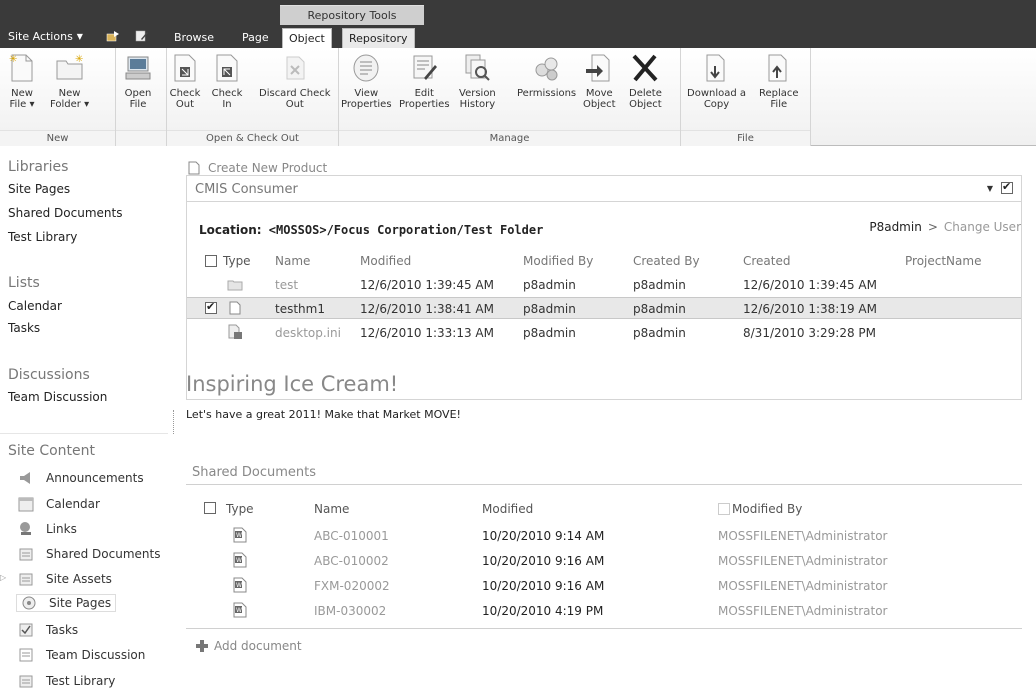  Describe the element at coordinates (716, 81) in the screenshot. I see `download-copy-button: Download a Copy` at that location.